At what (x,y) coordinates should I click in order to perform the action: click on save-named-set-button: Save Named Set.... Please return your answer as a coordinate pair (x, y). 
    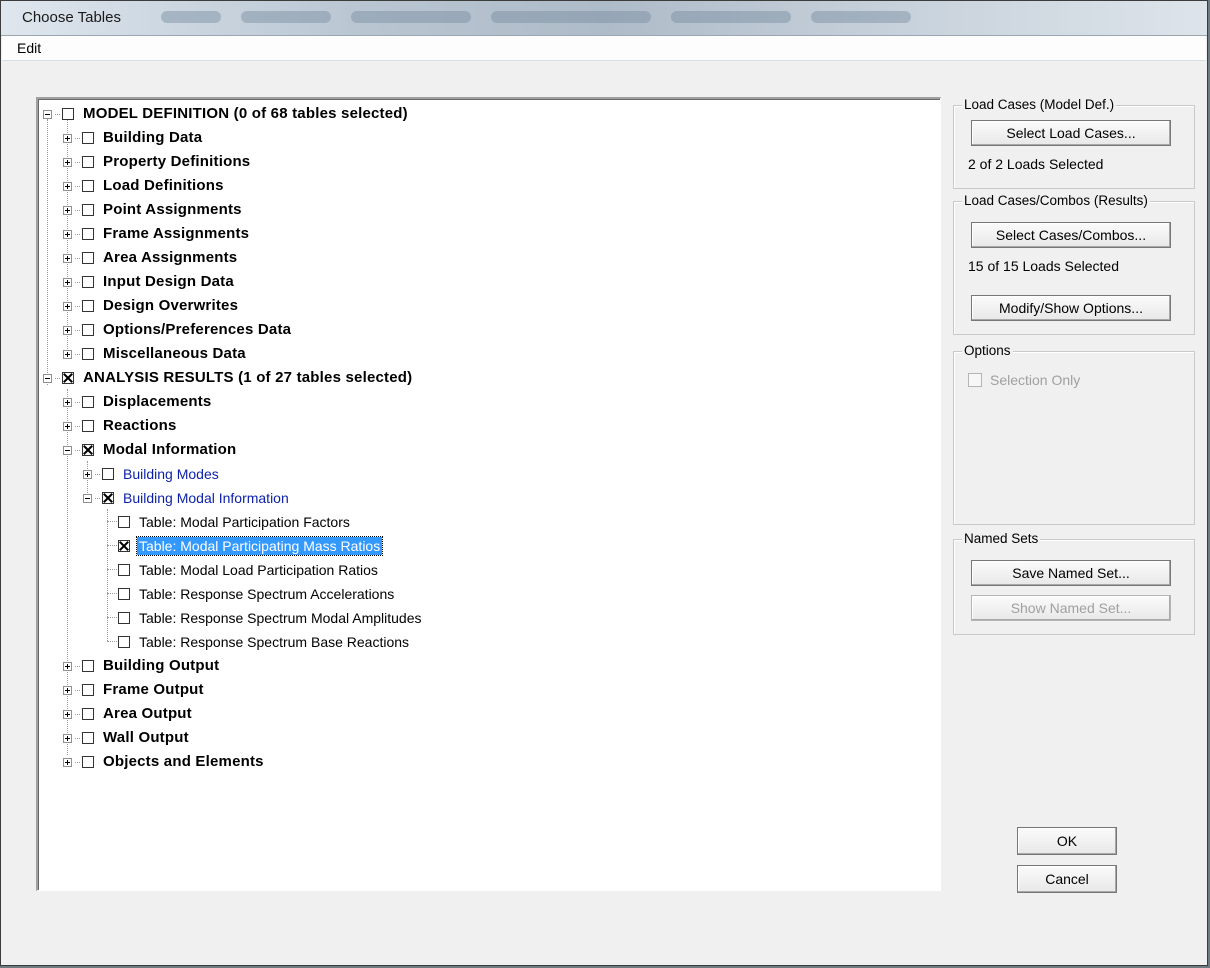
    Looking at the image, I should click on (1071, 573).